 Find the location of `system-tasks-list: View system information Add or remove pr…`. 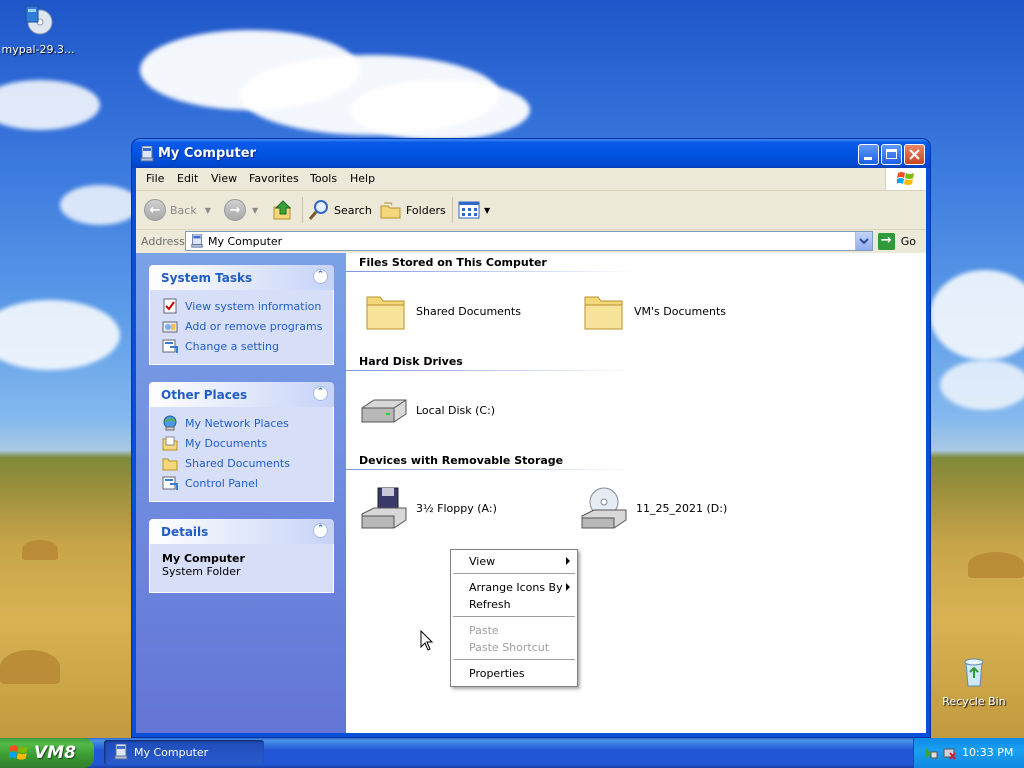

system-tasks-list: View system information Add or remove pr… is located at coordinates (241, 327).